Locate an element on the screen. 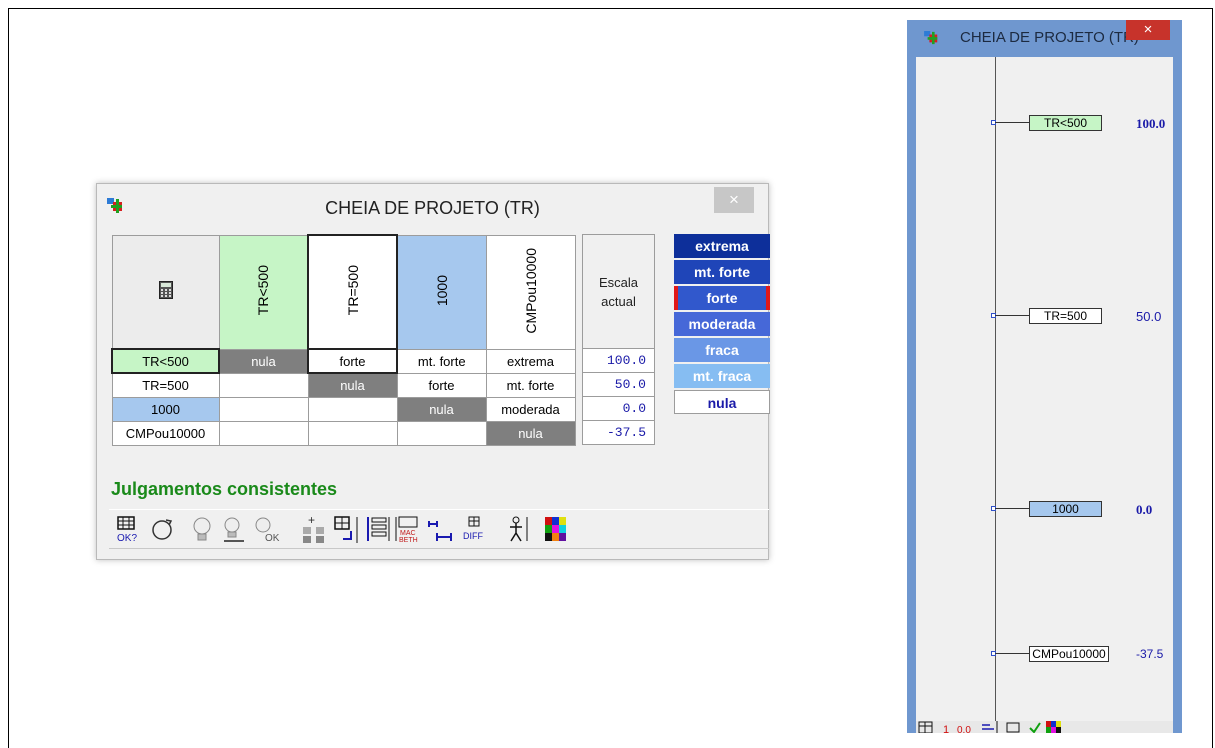 Image resolution: width=1215 pixels, height=748 pixels. scale-value-tr-less-500: 100.0 is located at coordinates (1151, 123).